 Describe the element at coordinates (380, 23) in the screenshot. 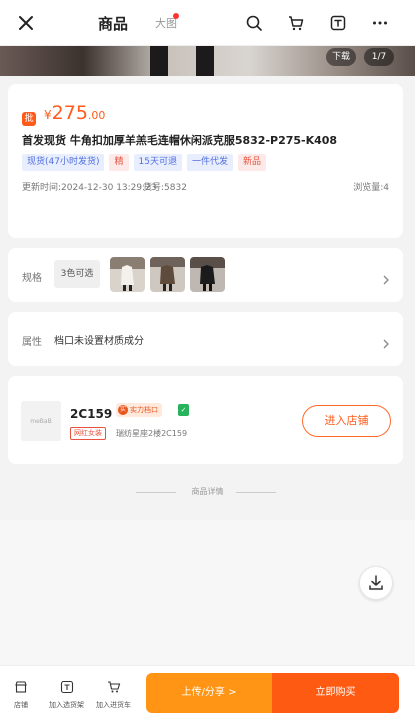

I see `more-icon` at that location.